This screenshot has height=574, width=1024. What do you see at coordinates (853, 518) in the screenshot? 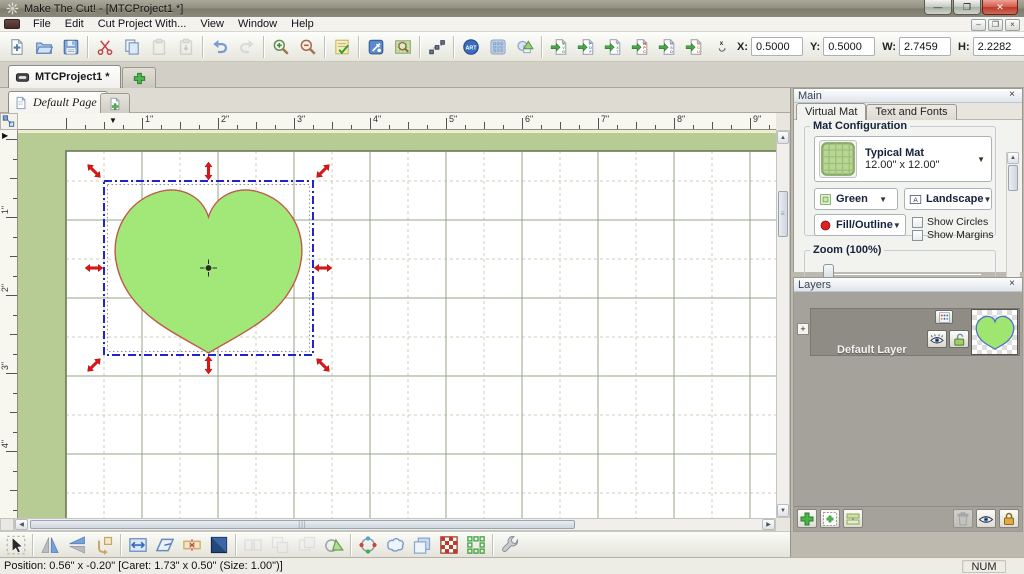
I see `merge-layers-button` at bounding box center [853, 518].